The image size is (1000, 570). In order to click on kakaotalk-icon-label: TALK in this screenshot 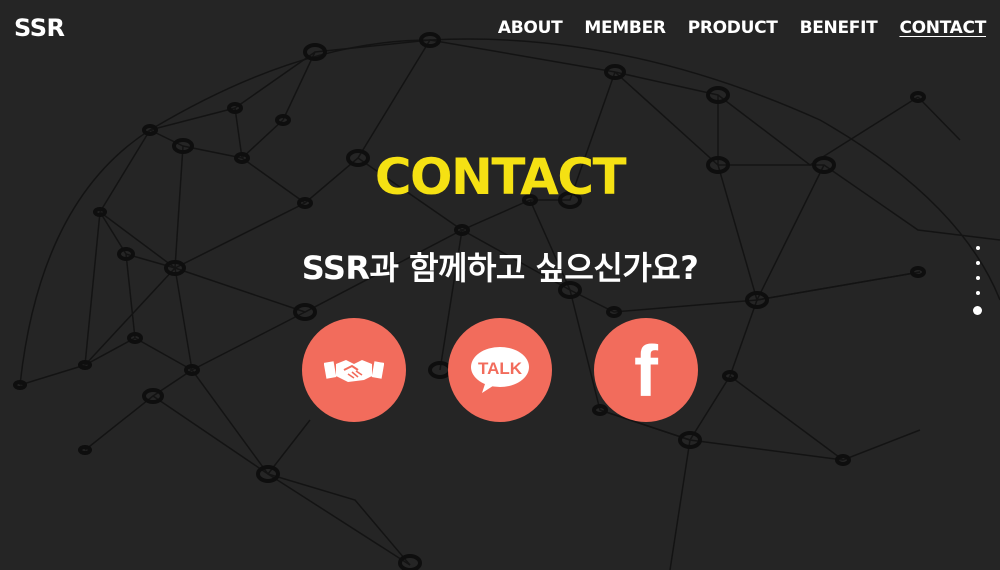, I will do `click(500, 368)`.